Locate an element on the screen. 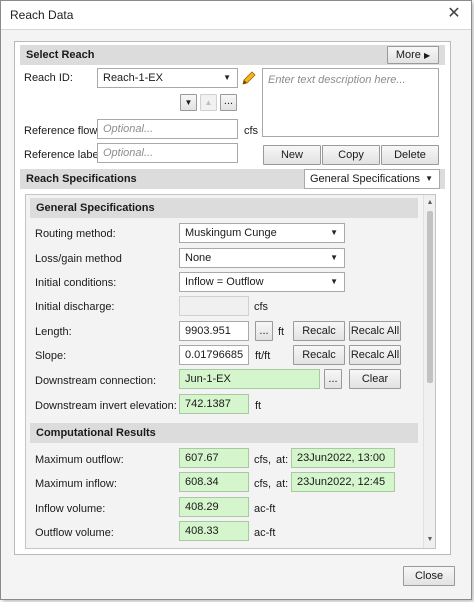  reach-id-value: Reach-1-EX is located at coordinates (133, 78).